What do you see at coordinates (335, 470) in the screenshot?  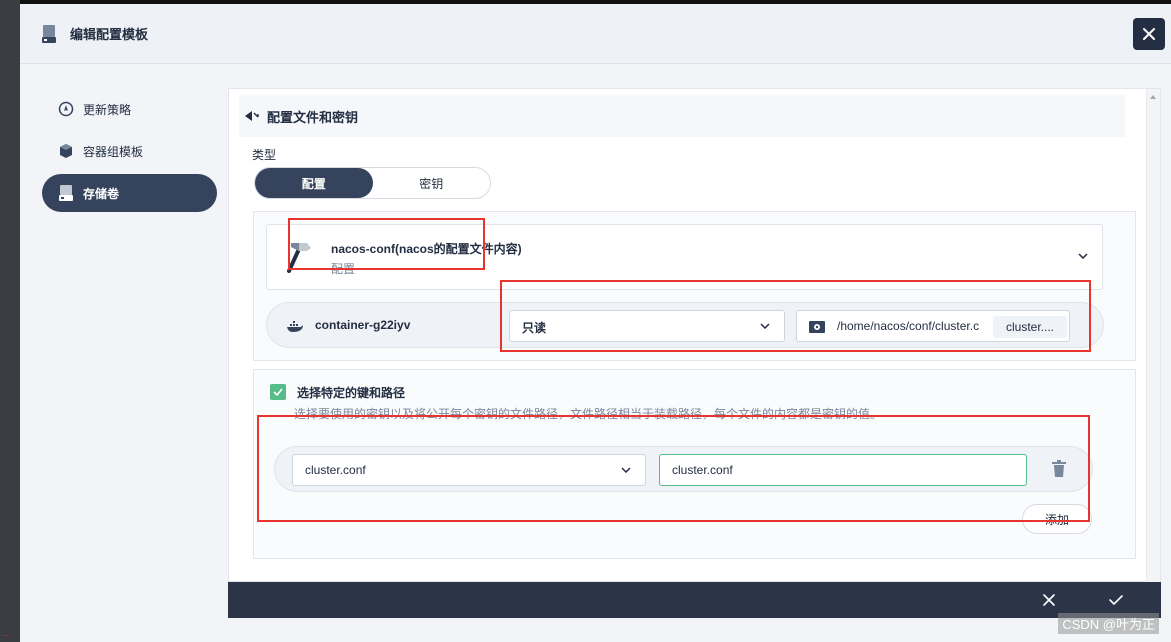 I see `key-value: cluster.conf` at bounding box center [335, 470].